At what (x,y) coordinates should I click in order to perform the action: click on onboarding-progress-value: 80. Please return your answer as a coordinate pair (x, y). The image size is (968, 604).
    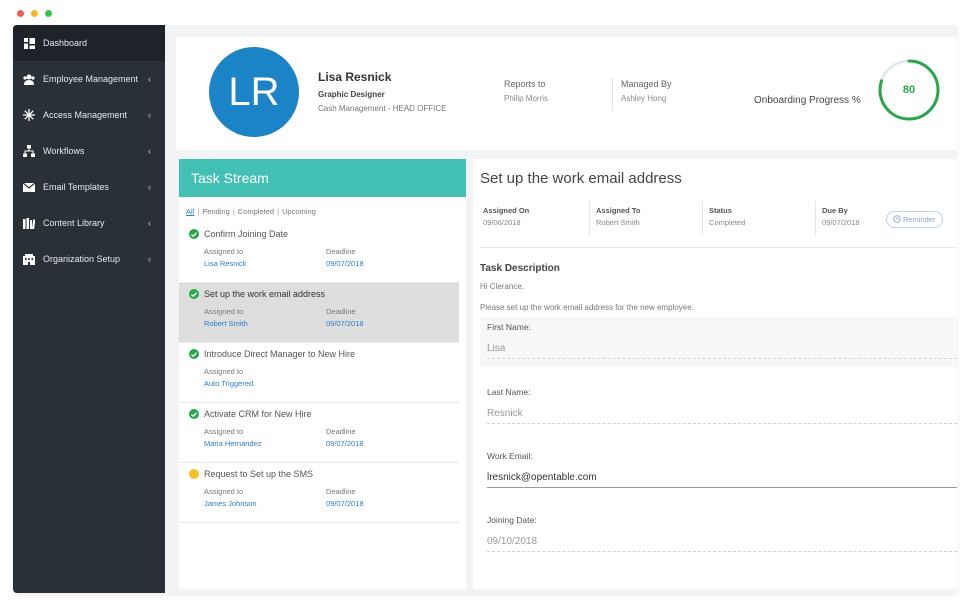
    Looking at the image, I should click on (909, 90).